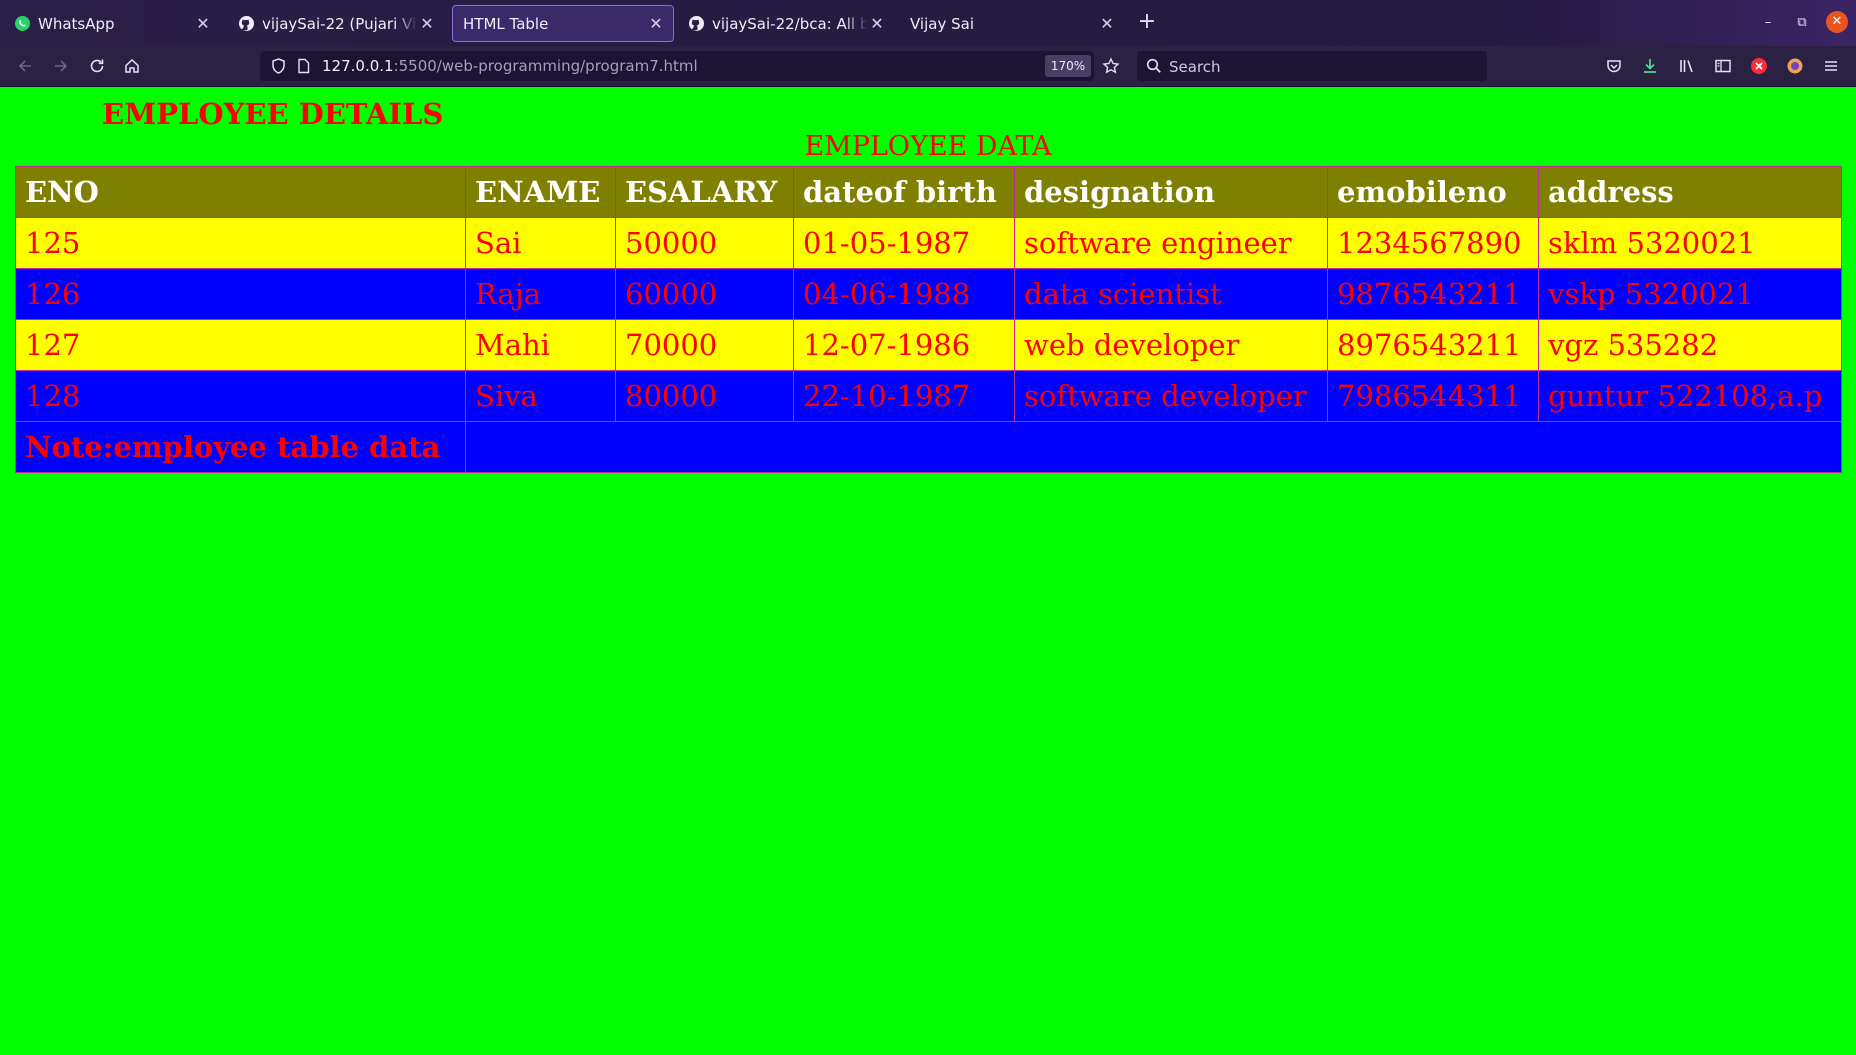 The image size is (1856, 1055). I want to click on table-note-row: Note:employee table data, so click(928, 447).